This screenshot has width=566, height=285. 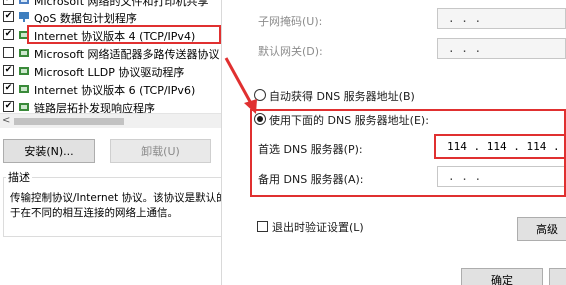 What do you see at coordinates (500, 146) in the screenshot?
I see `preferred-dns-highlight-box` at bounding box center [500, 146].